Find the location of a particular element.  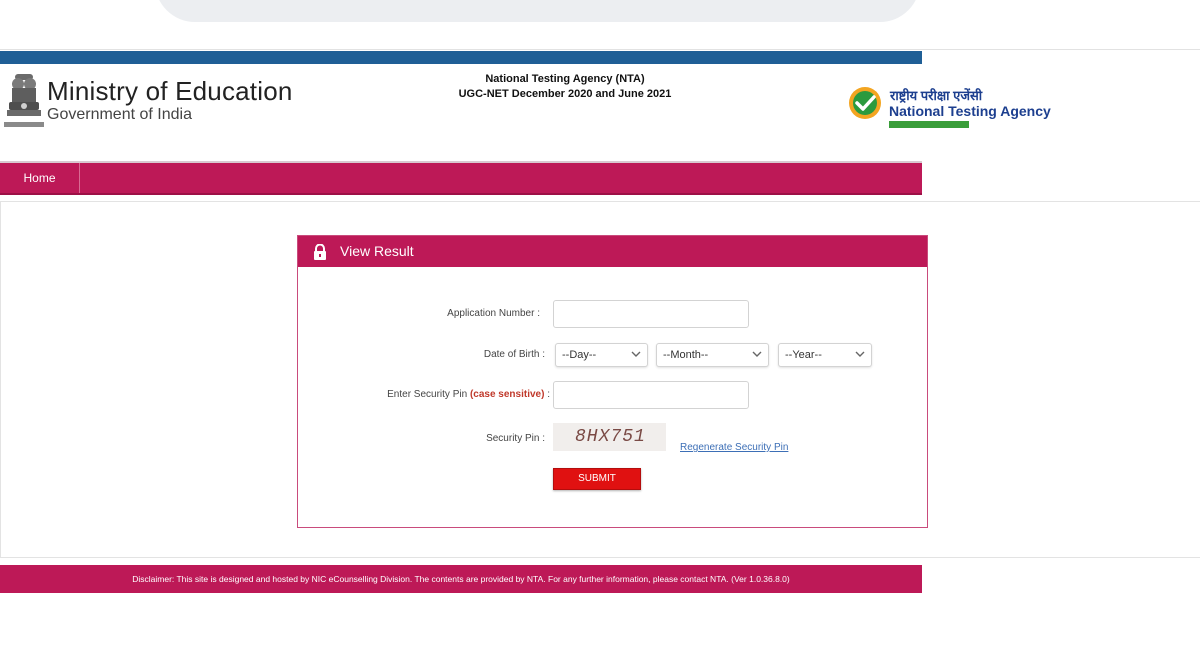

top-color-bar is located at coordinates (461, 57).